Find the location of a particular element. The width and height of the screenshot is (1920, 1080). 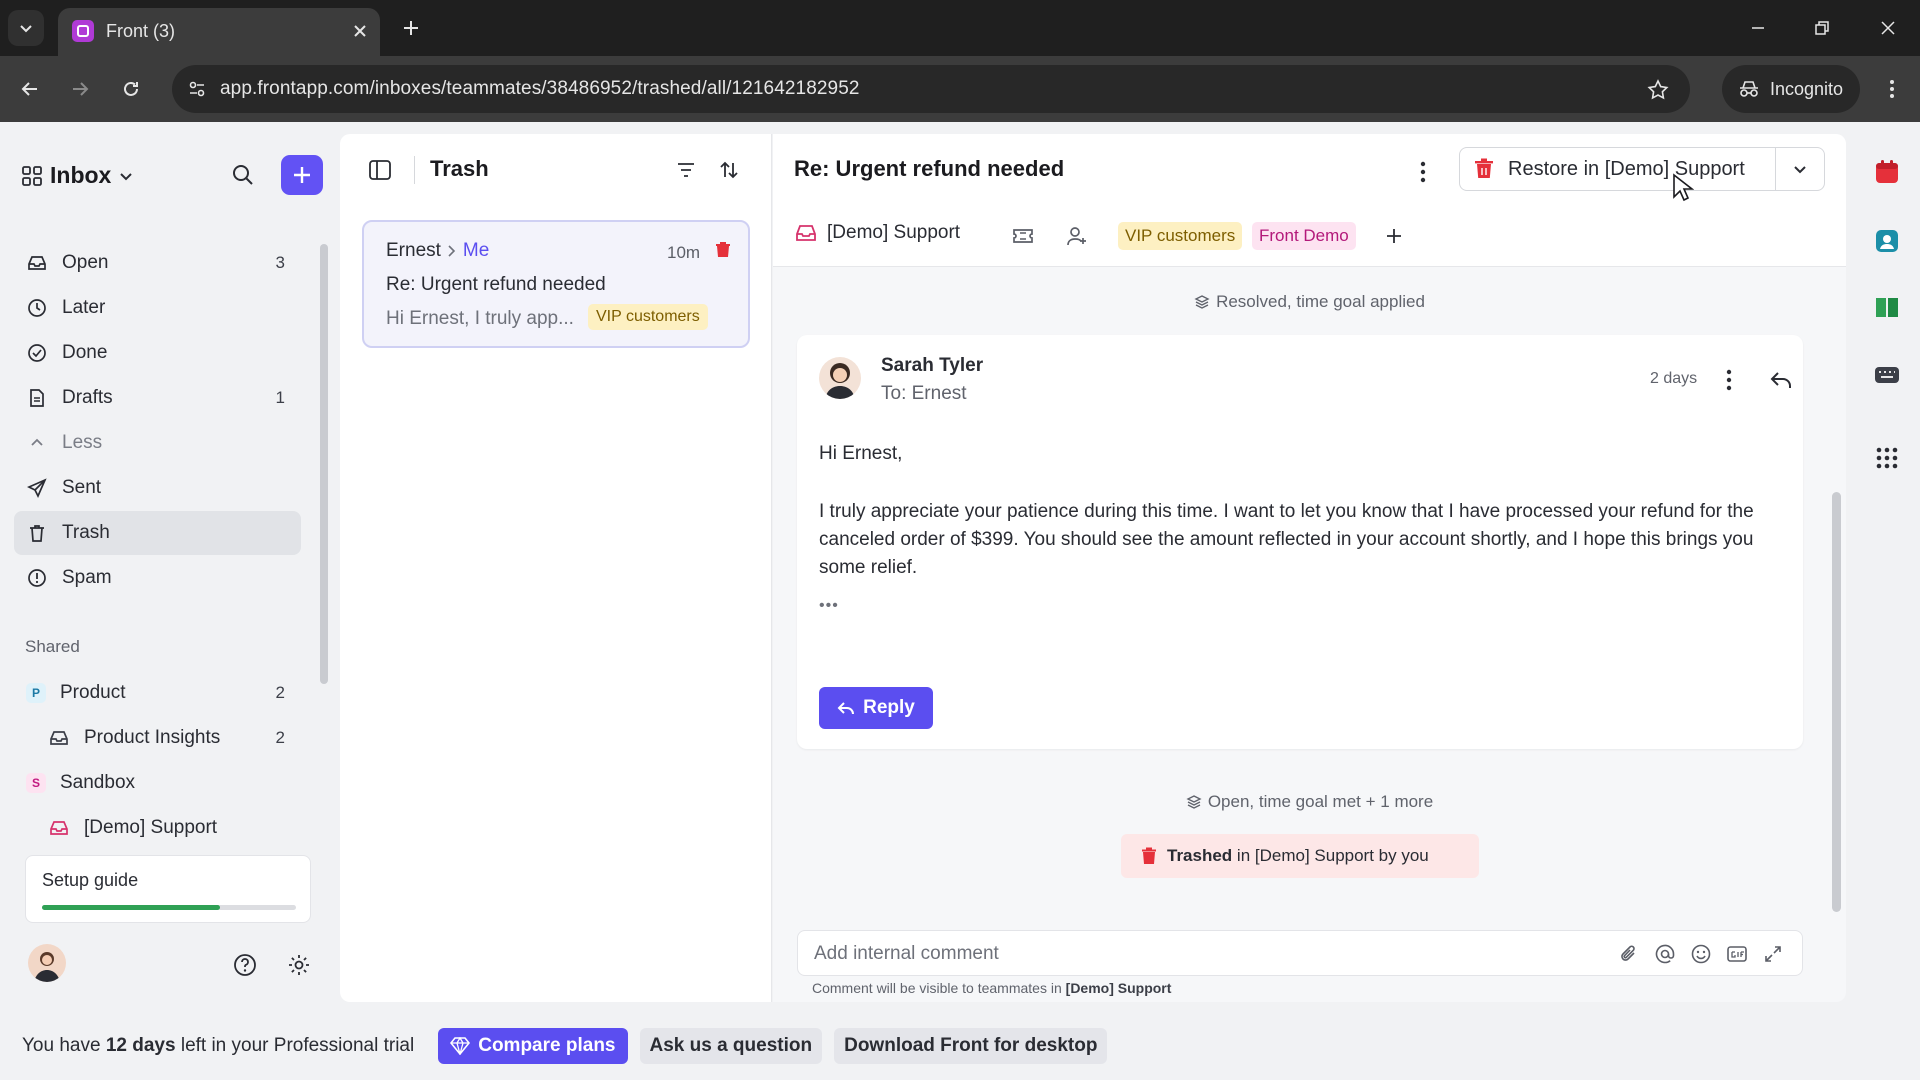

browser-menu-button is located at coordinates (1892, 89).